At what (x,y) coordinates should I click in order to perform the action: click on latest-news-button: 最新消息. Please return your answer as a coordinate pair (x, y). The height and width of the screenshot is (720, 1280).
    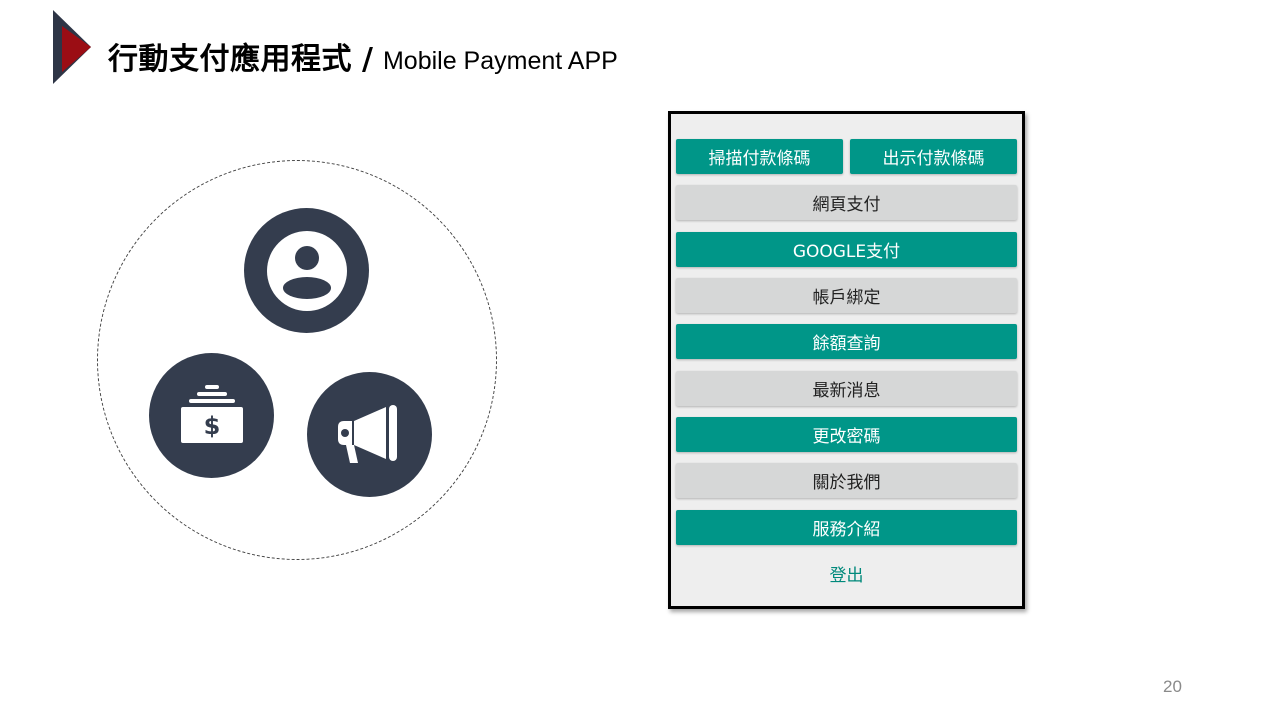
    Looking at the image, I should click on (846, 388).